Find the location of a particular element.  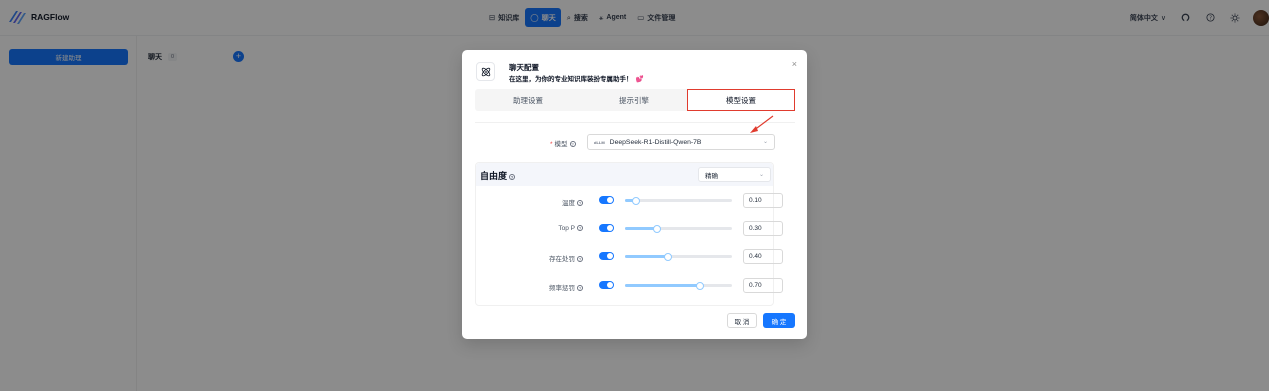

annotation-arrow is located at coordinates (762, 124).